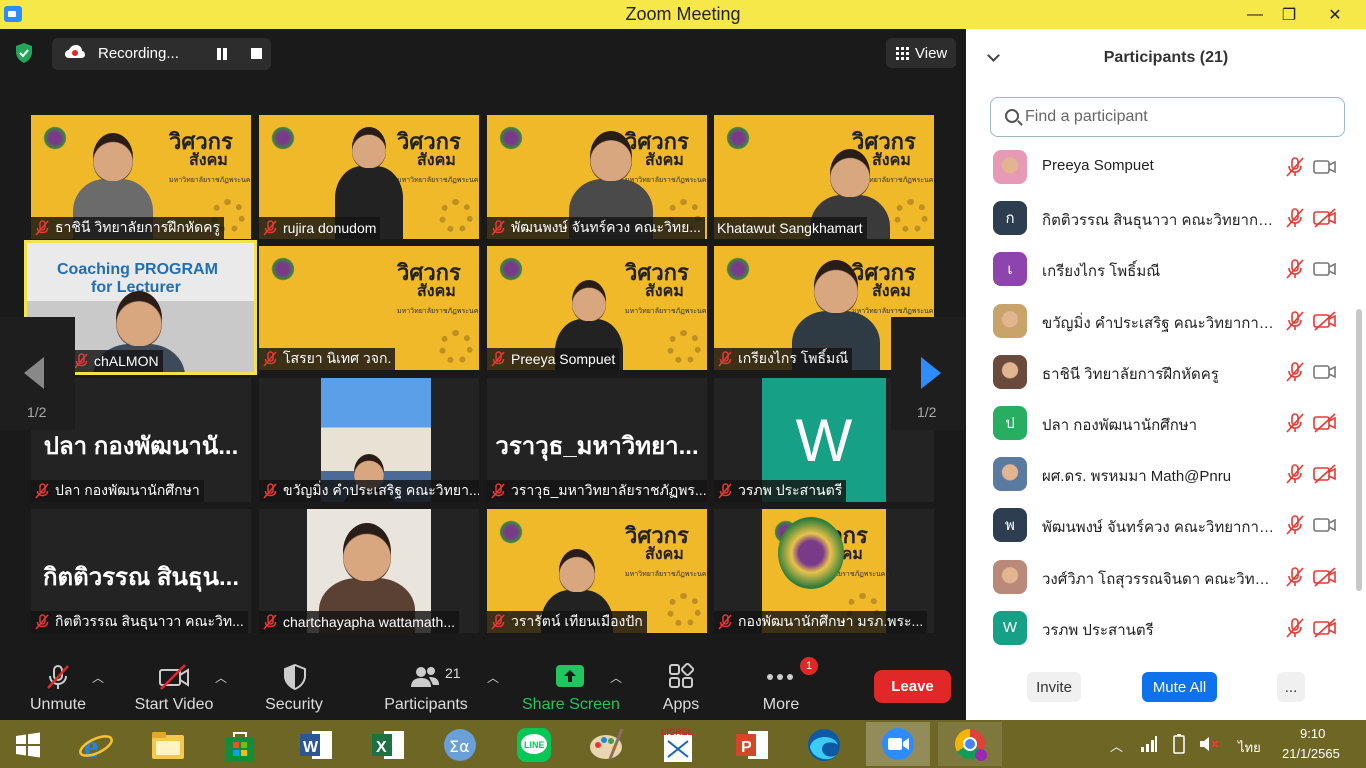 This screenshot has height=768, width=1366. Describe the element at coordinates (1209, 744) in the screenshot. I see `volume-muted-icon` at that location.